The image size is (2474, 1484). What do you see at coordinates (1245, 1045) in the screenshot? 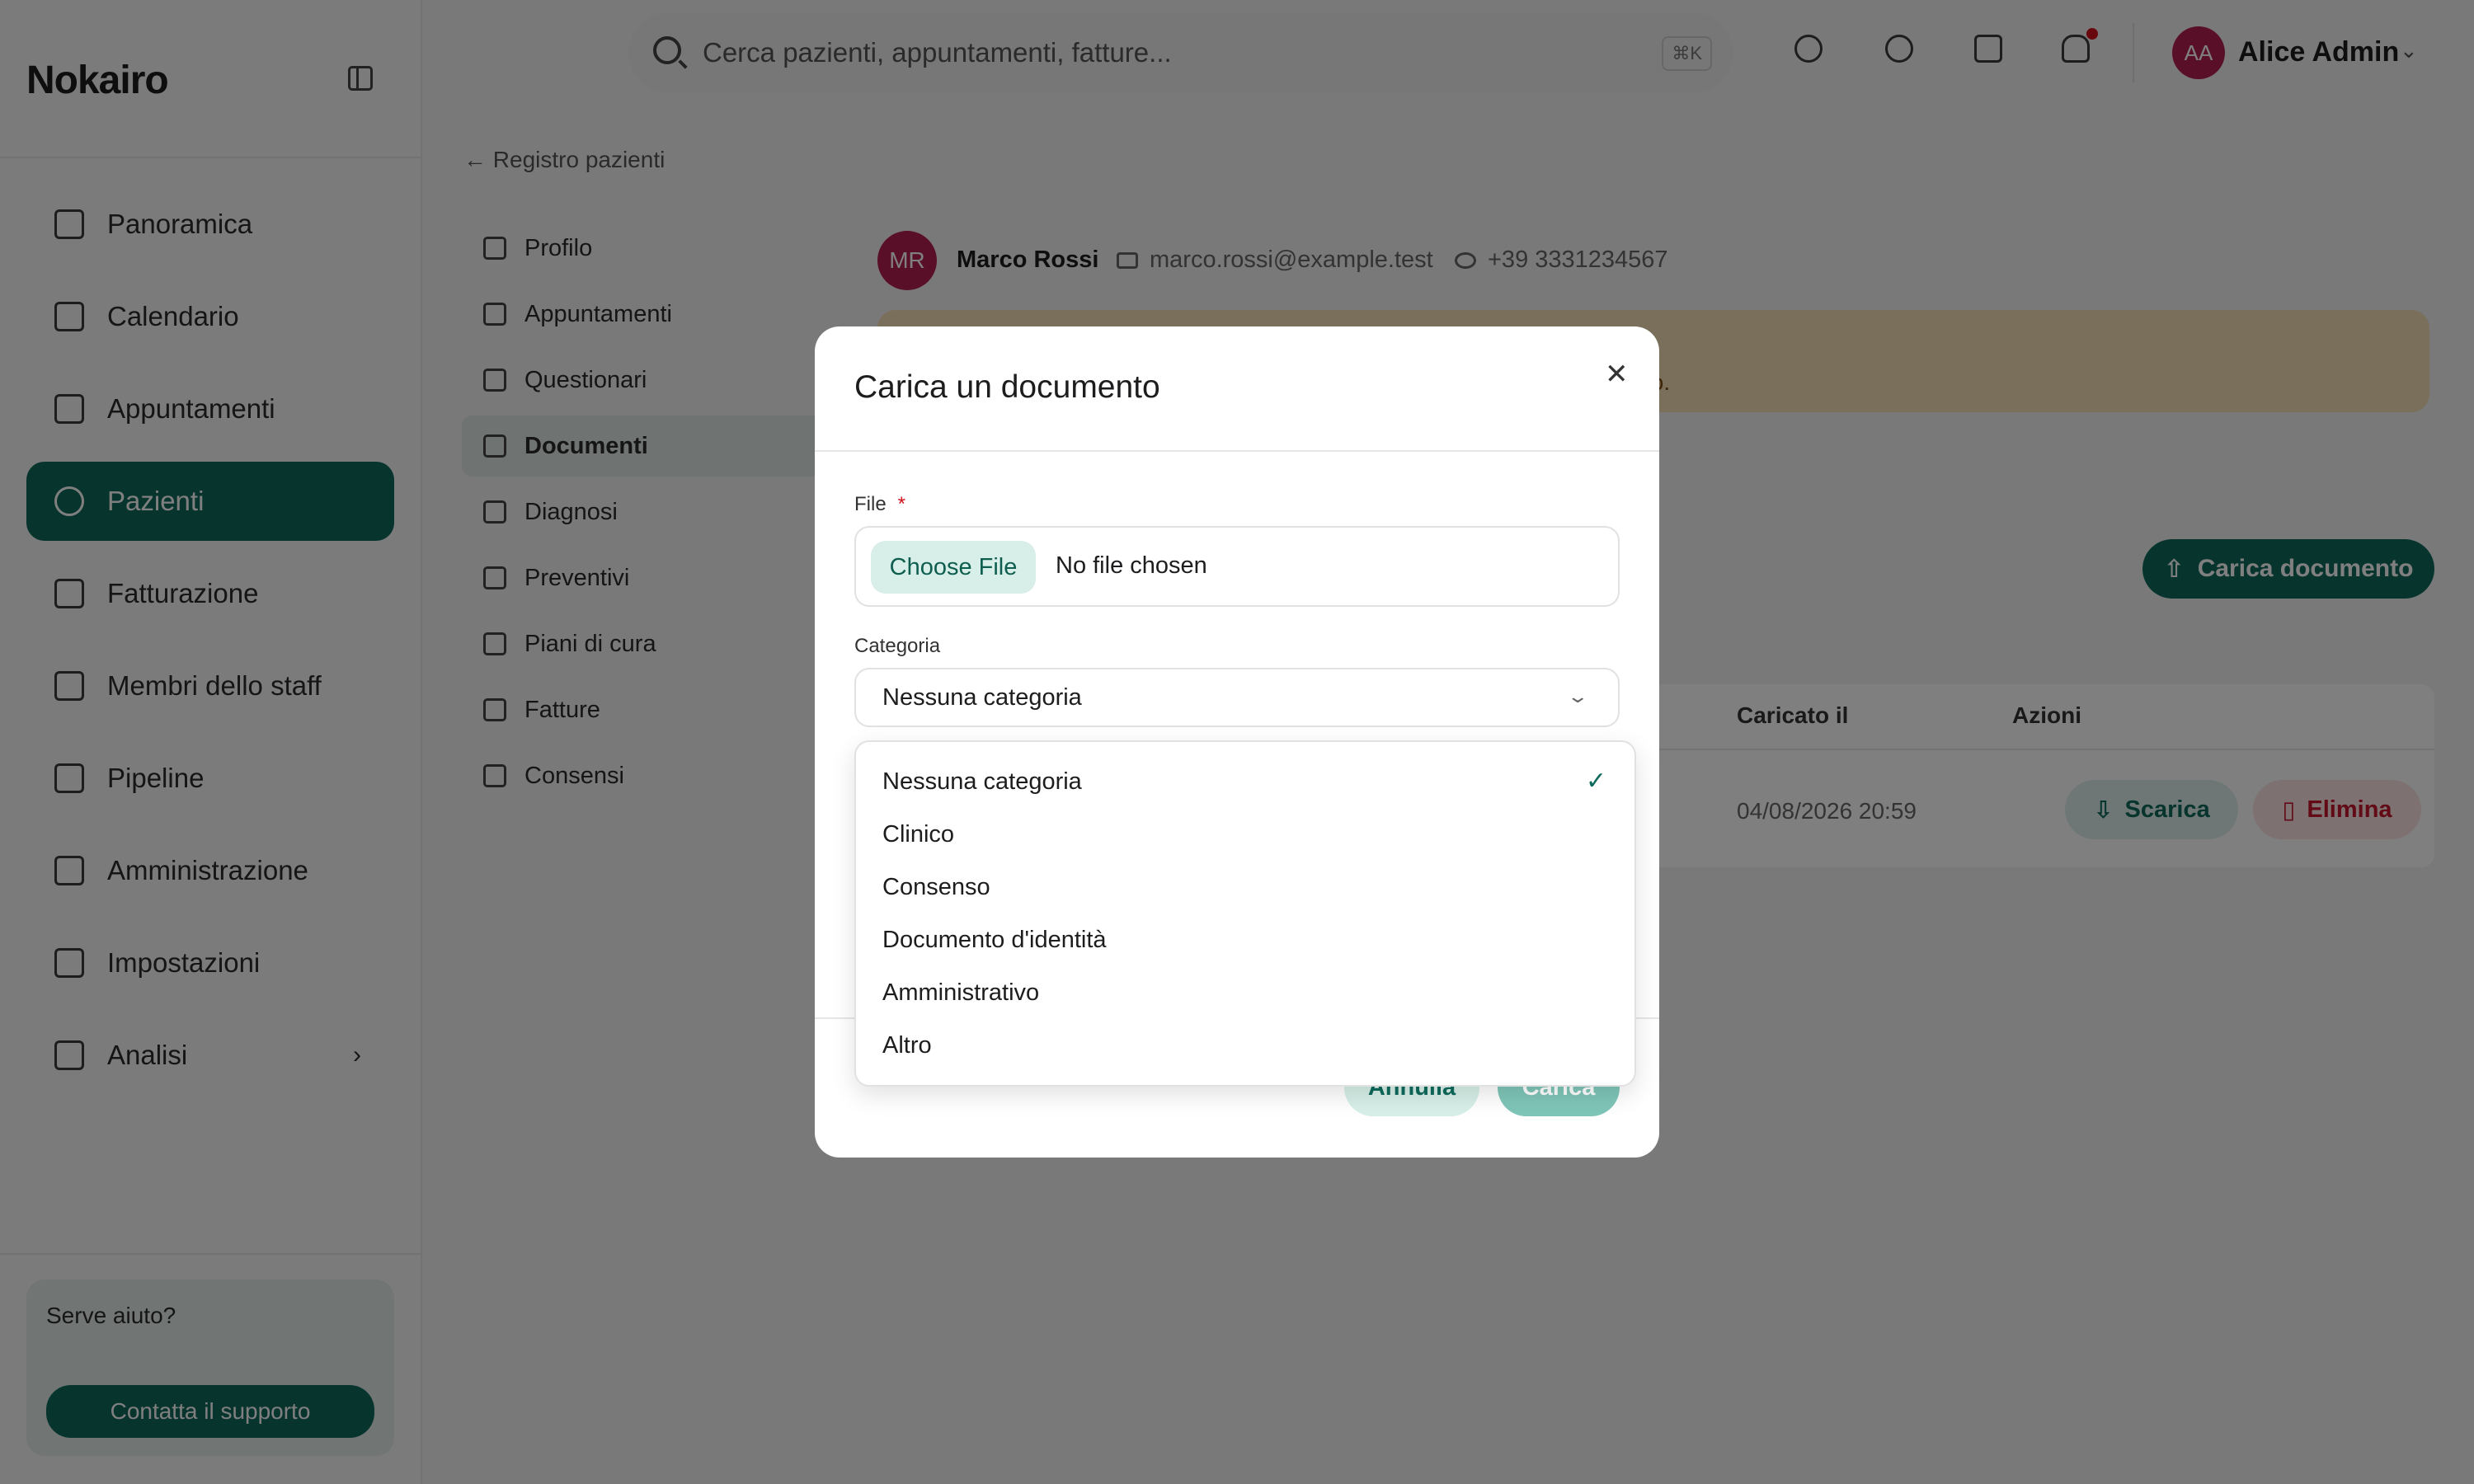
I see `option-altro: Altro` at bounding box center [1245, 1045].